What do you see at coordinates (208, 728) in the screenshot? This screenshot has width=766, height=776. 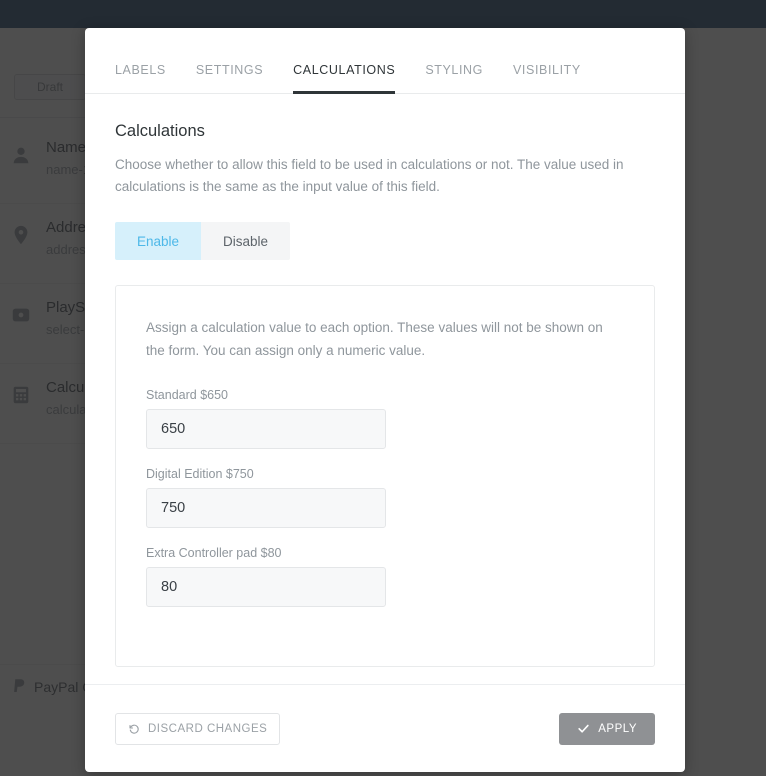 I see `discard-changes-label: DISCARD CHANGES` at bounding box center [208, 728].